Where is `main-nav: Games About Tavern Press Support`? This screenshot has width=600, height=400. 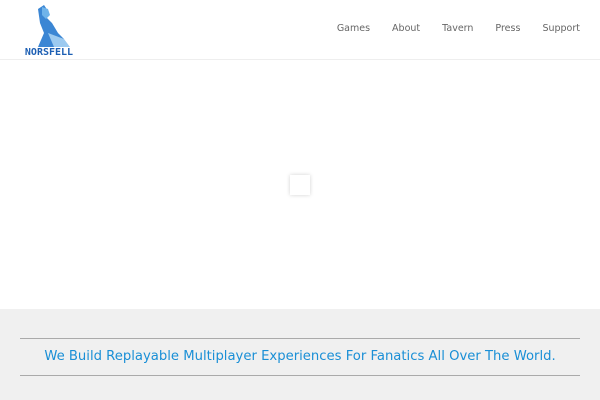
main-nav: Games About Tavern Press Support is located at coordinates (447, 28).